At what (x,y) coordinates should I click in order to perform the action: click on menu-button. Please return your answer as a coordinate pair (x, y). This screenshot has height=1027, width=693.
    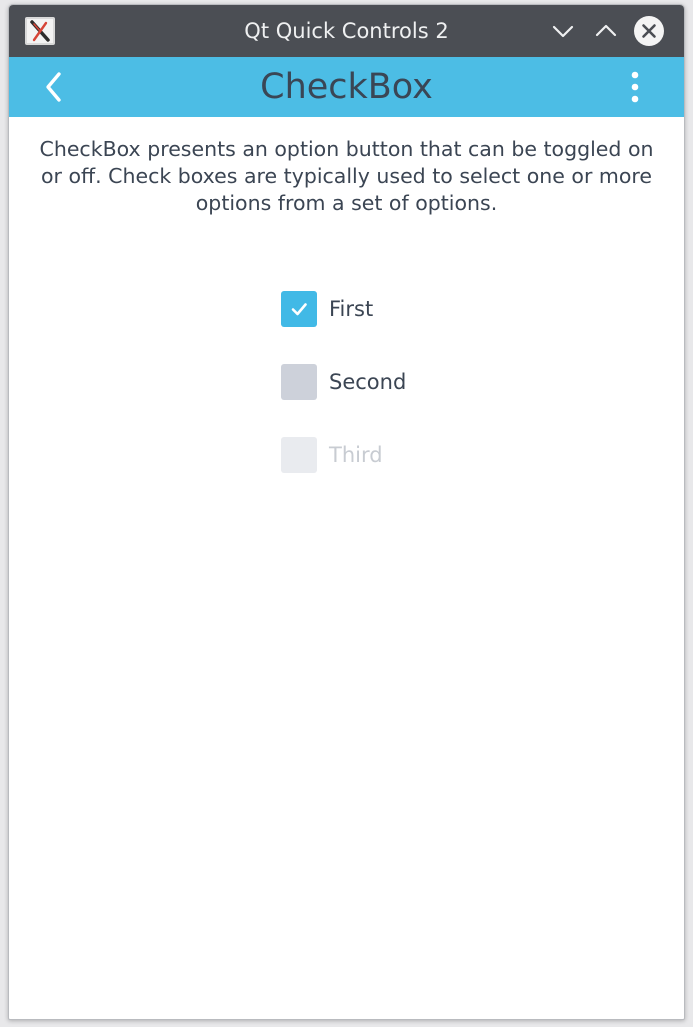
    Looking at the image, I should click on (635, 87).